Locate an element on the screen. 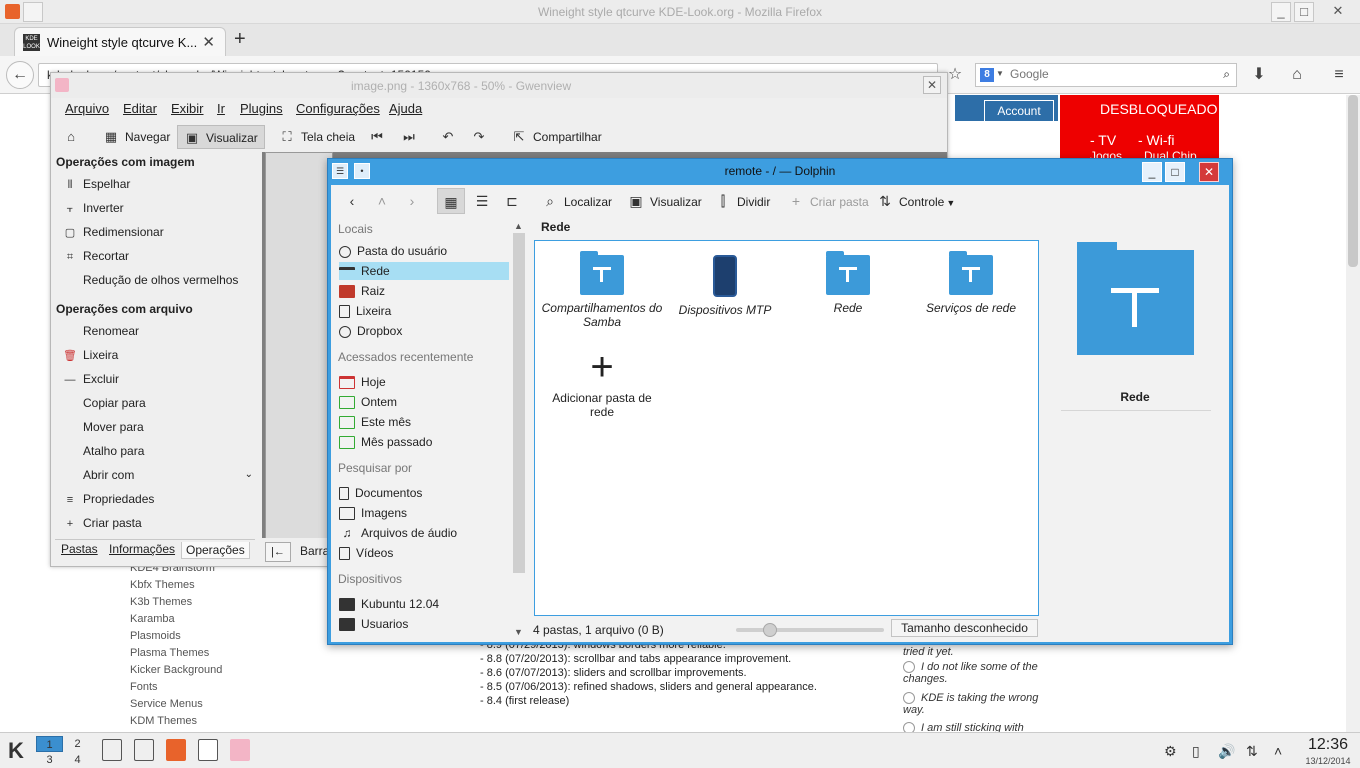  op-atalho: Atalho para is located at coordinates (103, 451).